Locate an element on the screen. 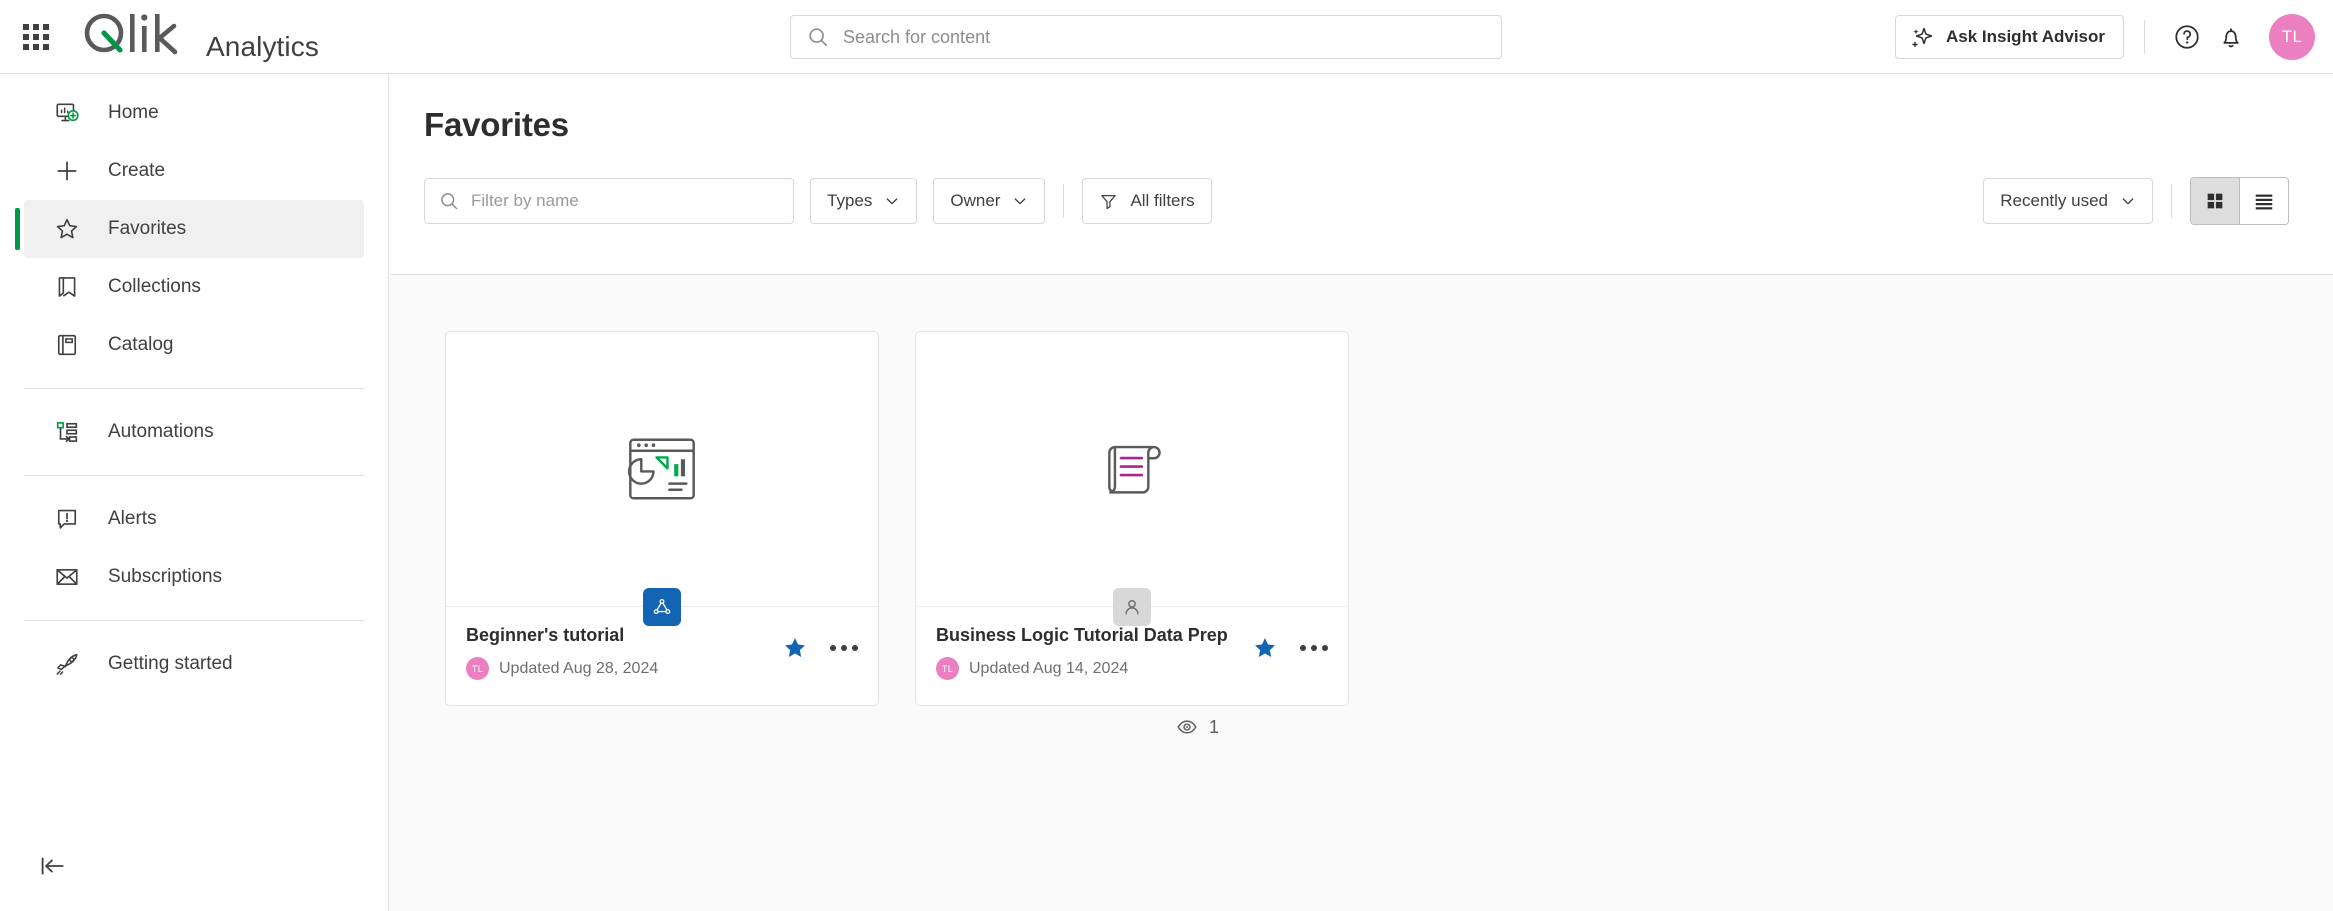 The height and width of the screenshot is (911, 2333). card-title: Business Logic Tutorial Data Prep is located at coordinates (1082, 635).